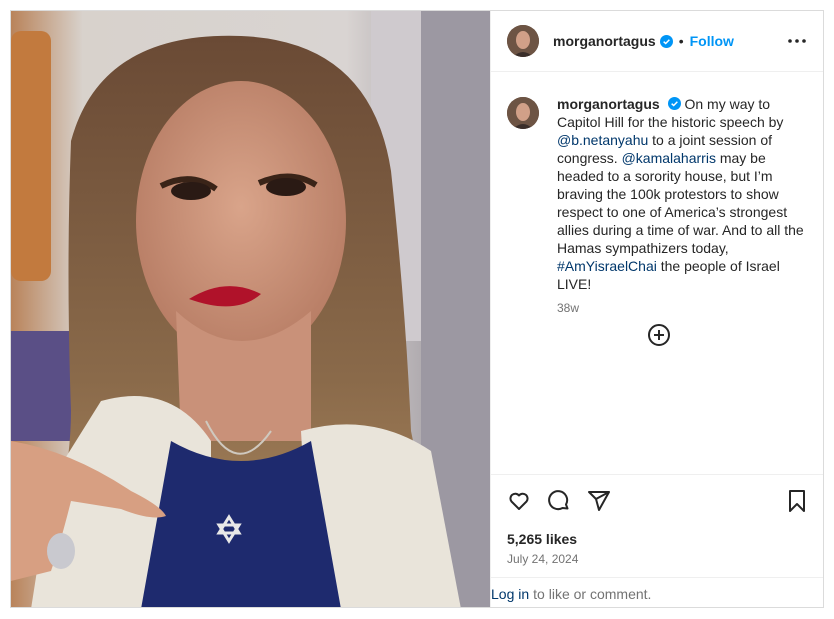 The height and width of the screenshot is (619, 834). I want to click on mention-kamalaharris: @kamalaharris, so click(669, 158).